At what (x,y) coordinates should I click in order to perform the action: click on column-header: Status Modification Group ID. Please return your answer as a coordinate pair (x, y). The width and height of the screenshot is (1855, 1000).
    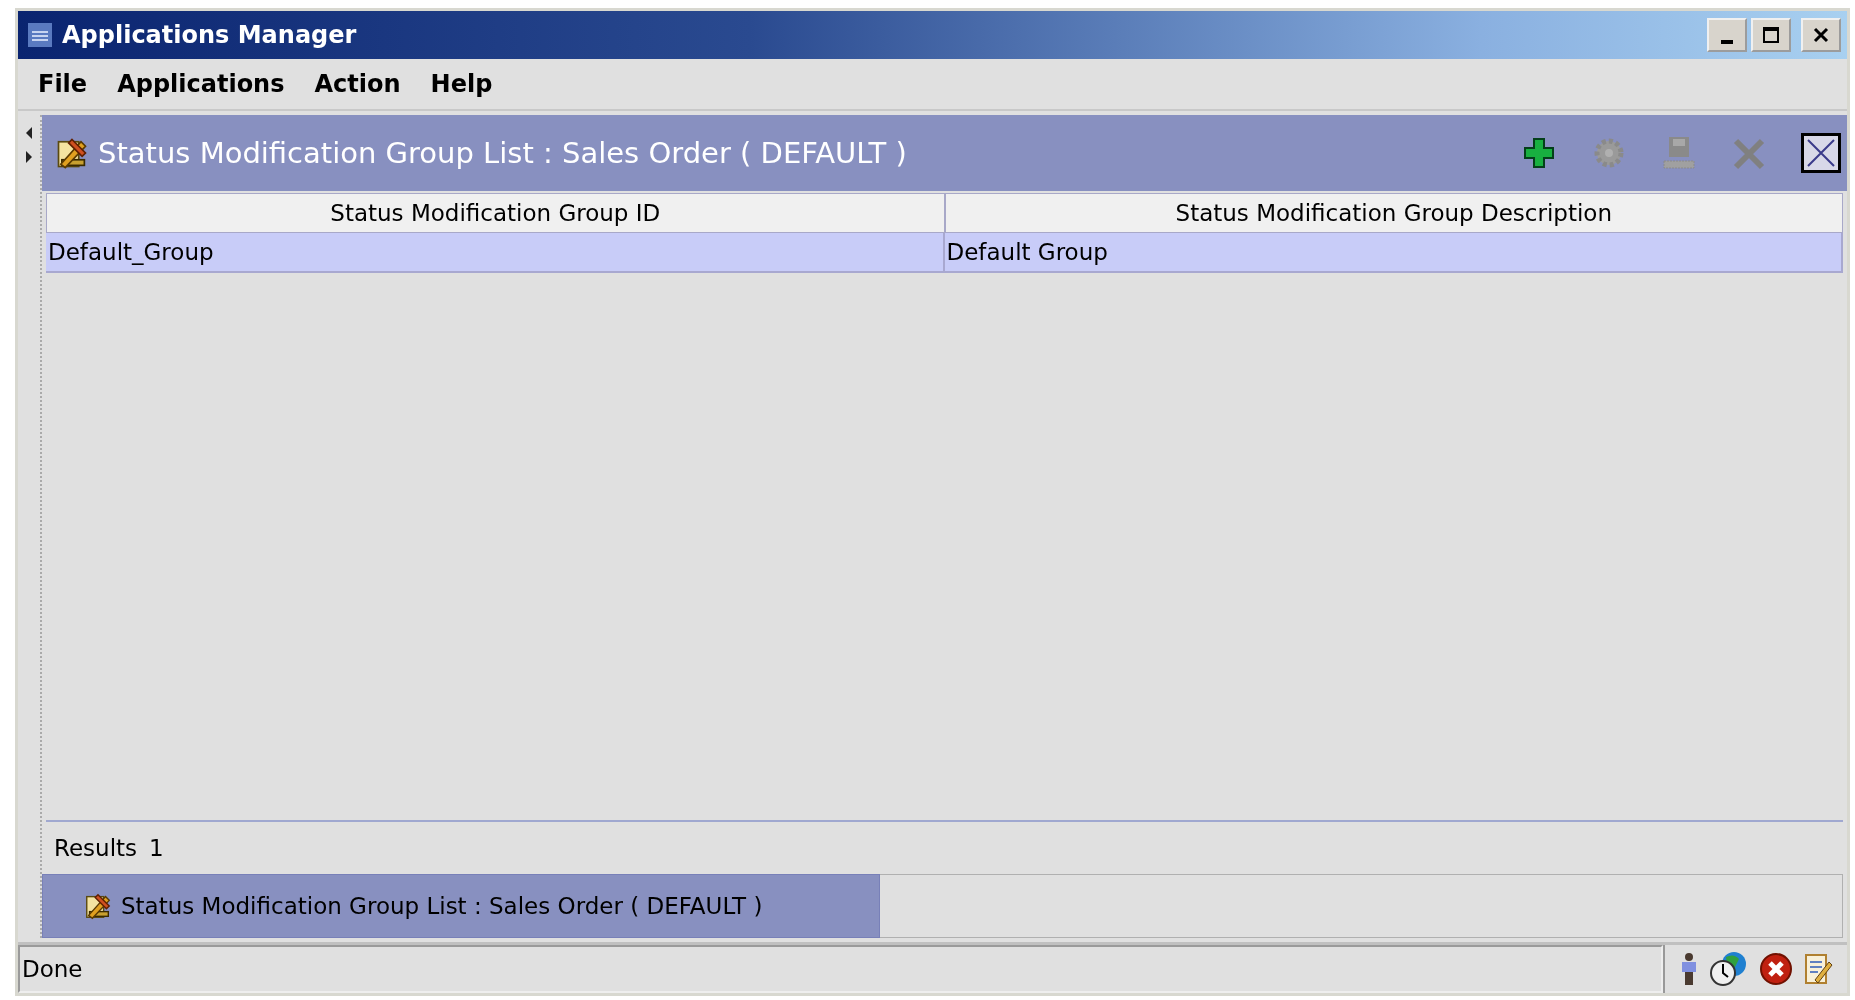
    Looking at the image, I should click on (495, 213).